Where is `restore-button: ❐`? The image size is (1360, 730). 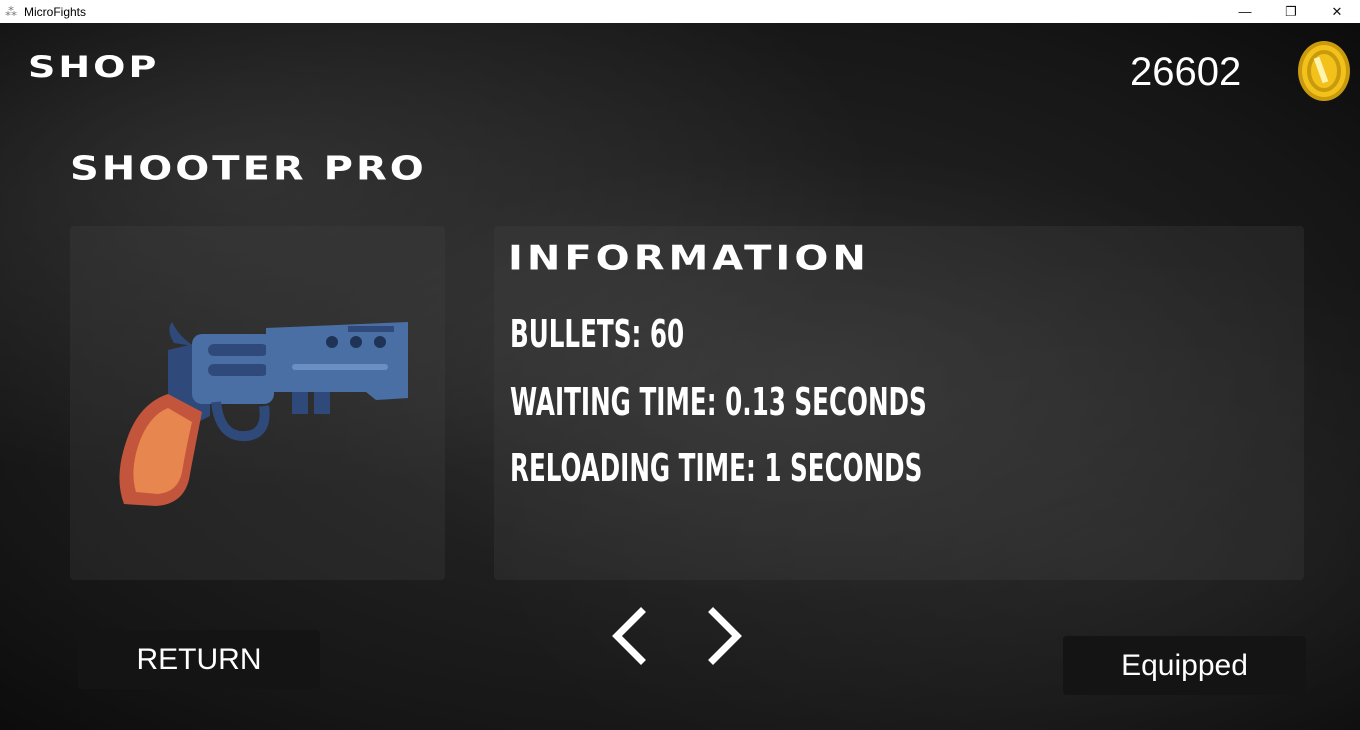
restore-button: ❐ is located at coordinates (1291, 11).